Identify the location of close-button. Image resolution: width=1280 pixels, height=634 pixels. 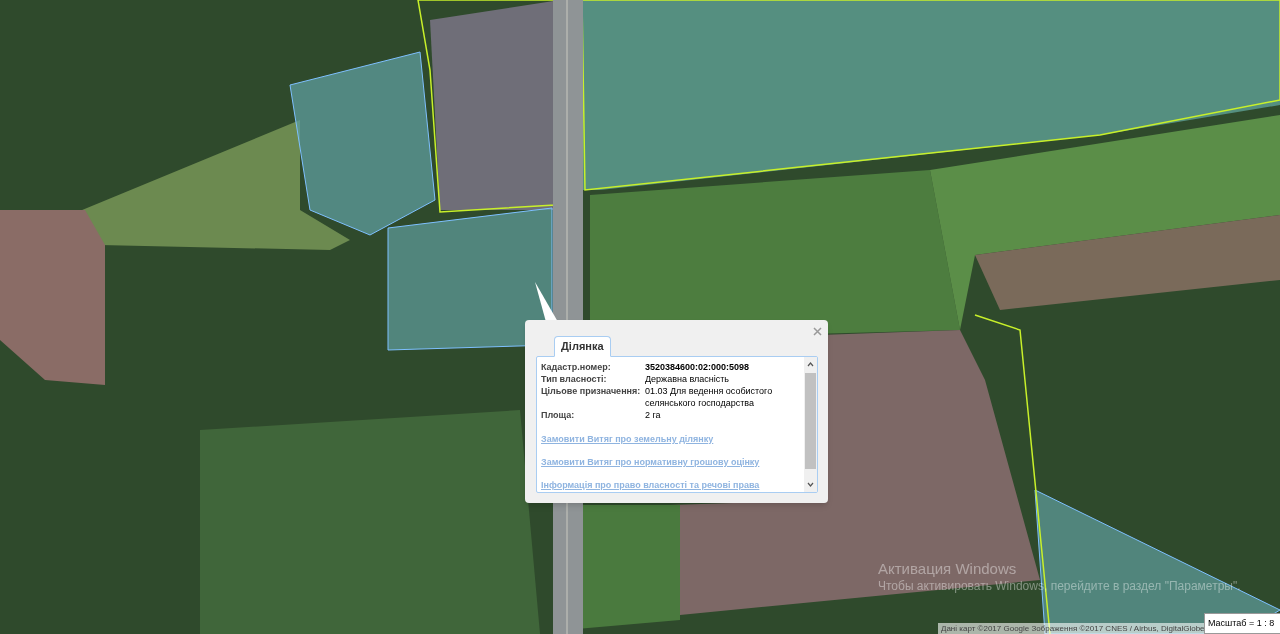
(817, 331).